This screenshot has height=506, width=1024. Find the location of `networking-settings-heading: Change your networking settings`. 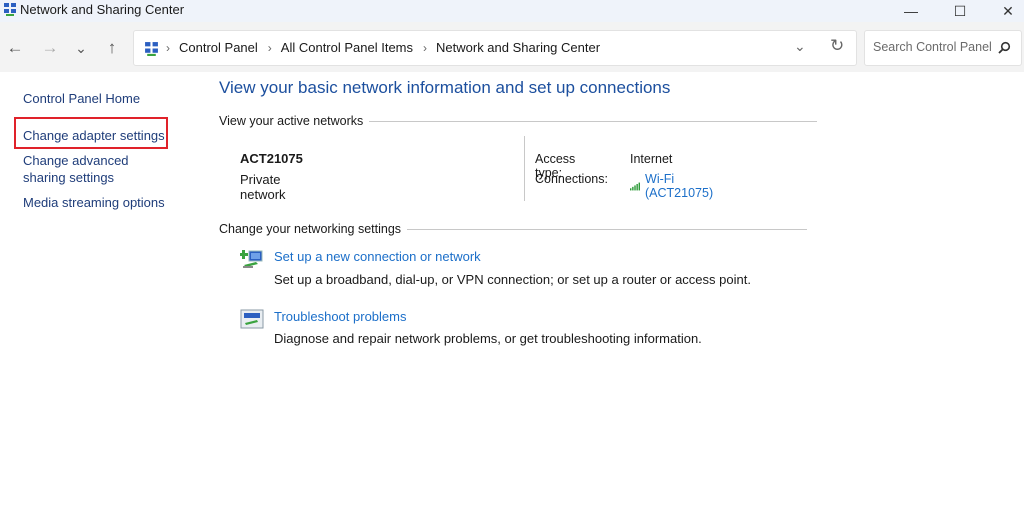

networking-settings-heading: Change your networking settings is located at coordinates (513, 229).